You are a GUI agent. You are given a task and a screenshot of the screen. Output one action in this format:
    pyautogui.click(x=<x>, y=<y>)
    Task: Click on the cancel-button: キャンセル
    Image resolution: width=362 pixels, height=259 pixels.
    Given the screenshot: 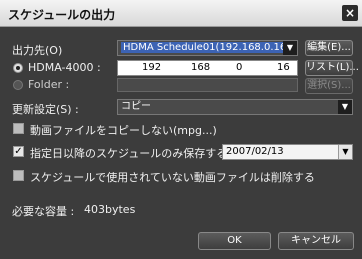 What is the action you would take?
    pyautogui.click(x=316, y=241)
    